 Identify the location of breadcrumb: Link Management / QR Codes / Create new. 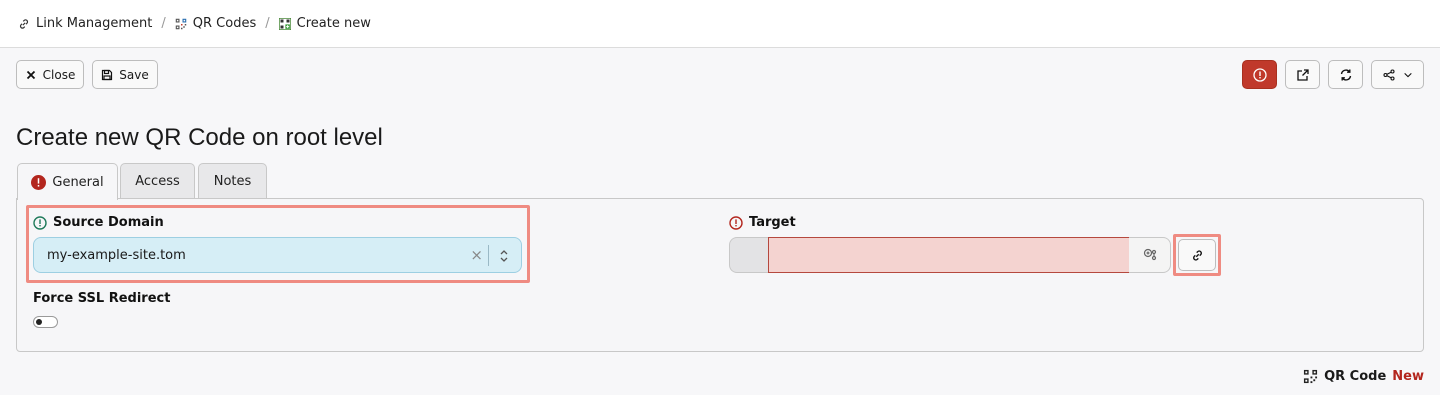
(720, 24).